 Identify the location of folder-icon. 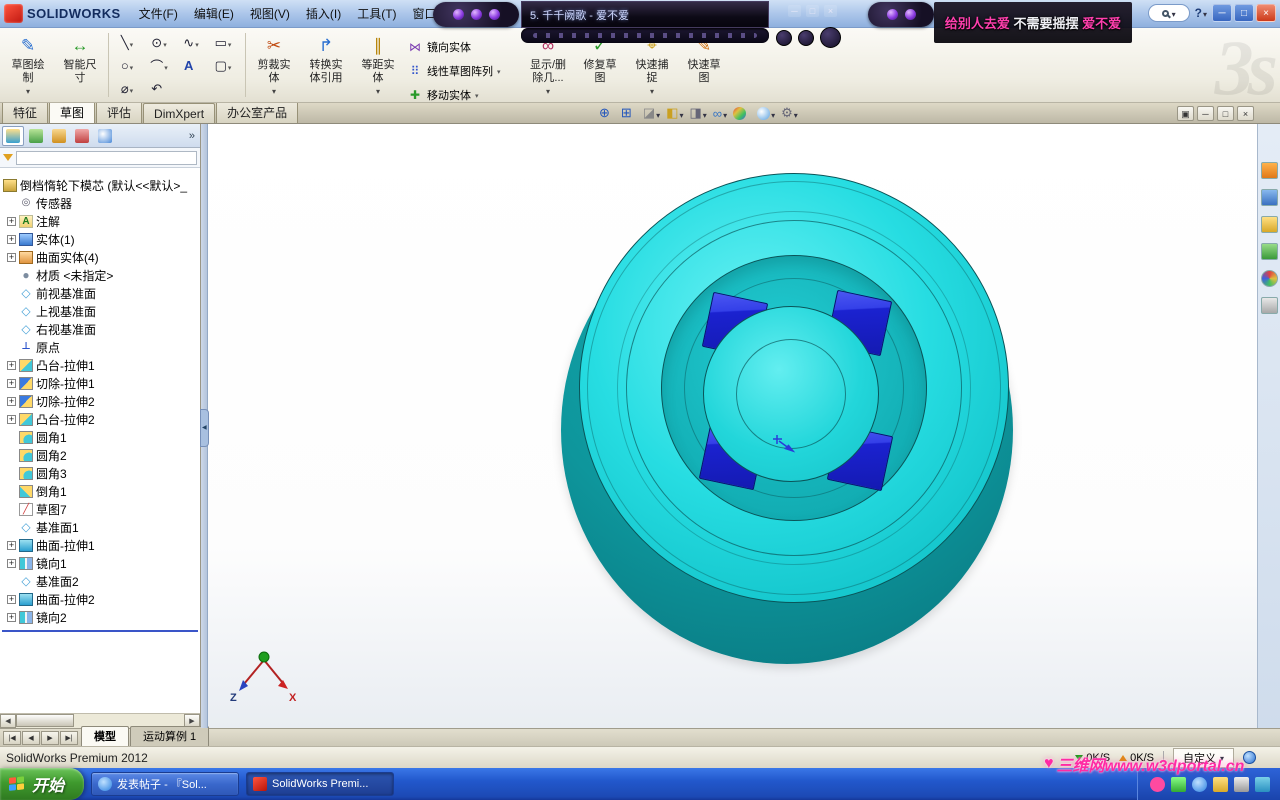
(1269, 224).